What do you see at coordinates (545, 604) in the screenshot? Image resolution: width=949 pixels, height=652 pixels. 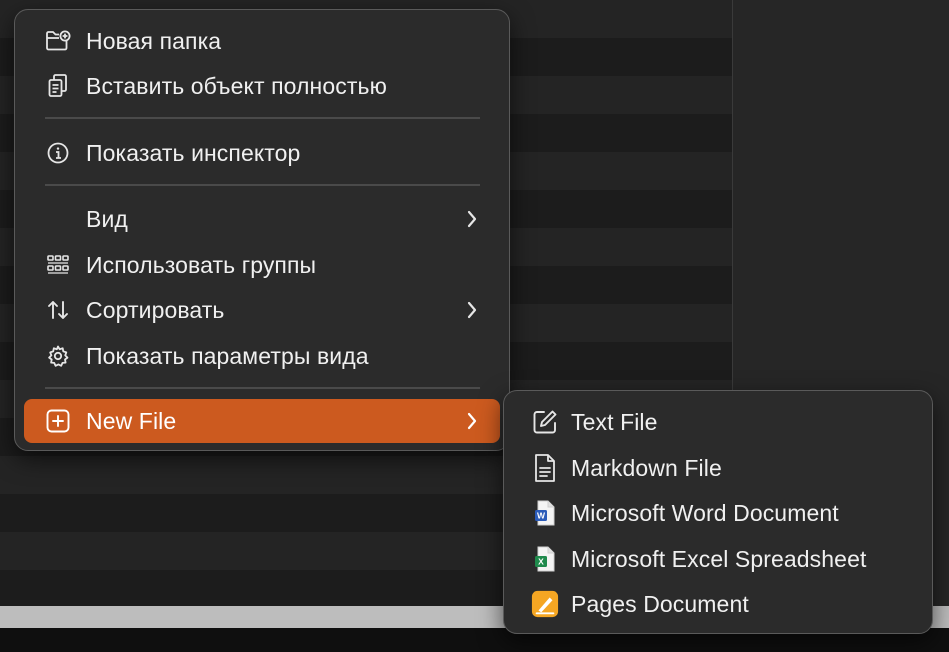 I see `pages-app-icon` at bounding box center [545, 604].